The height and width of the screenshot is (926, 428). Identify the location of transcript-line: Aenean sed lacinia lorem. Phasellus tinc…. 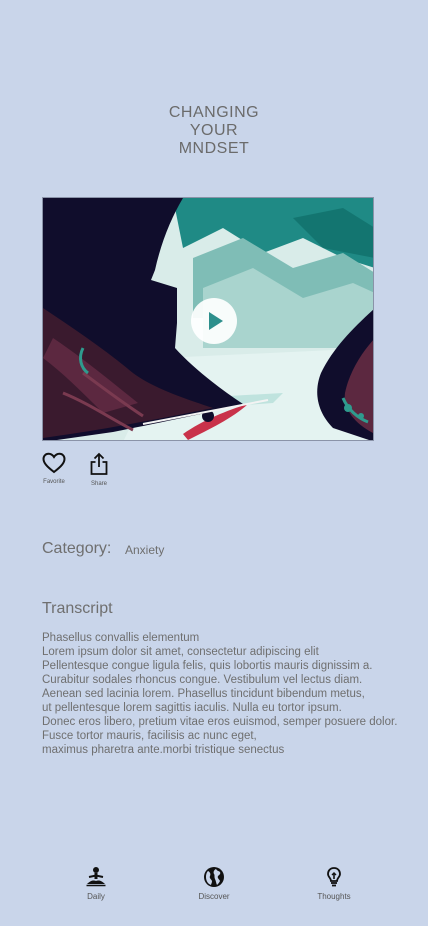
(203, 694).